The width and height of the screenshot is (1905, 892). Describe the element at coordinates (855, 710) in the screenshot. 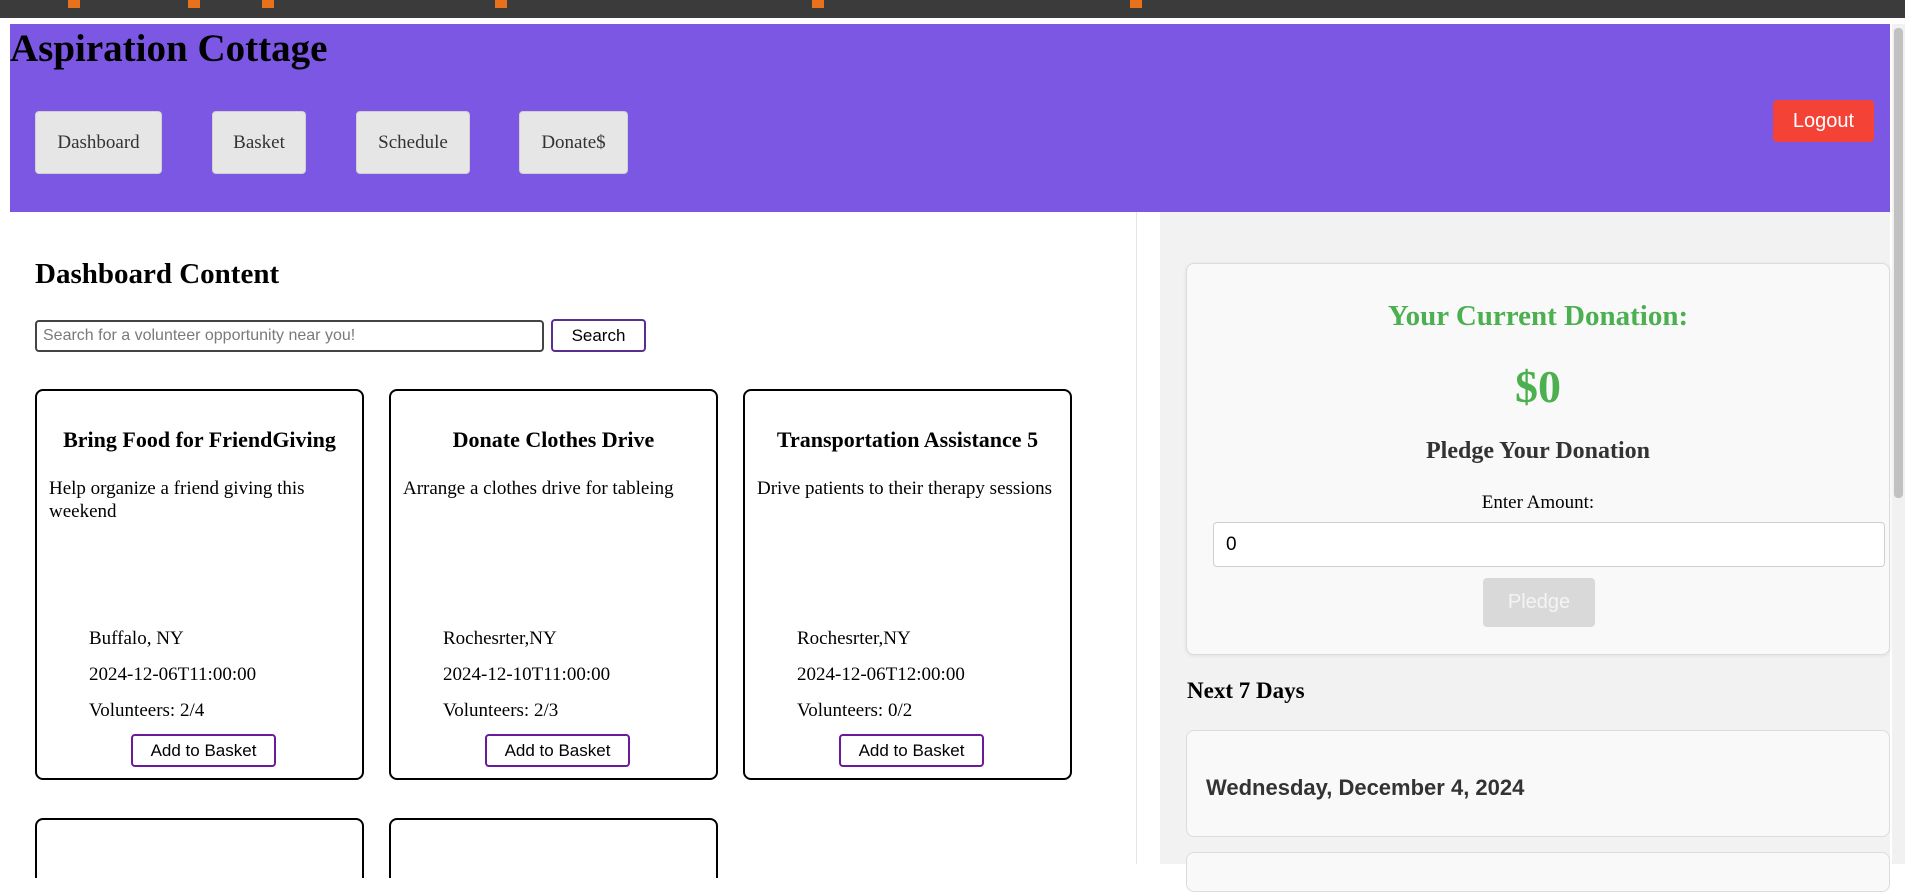

I see `card-volunteers: Volunteers: 0/2` at that location.